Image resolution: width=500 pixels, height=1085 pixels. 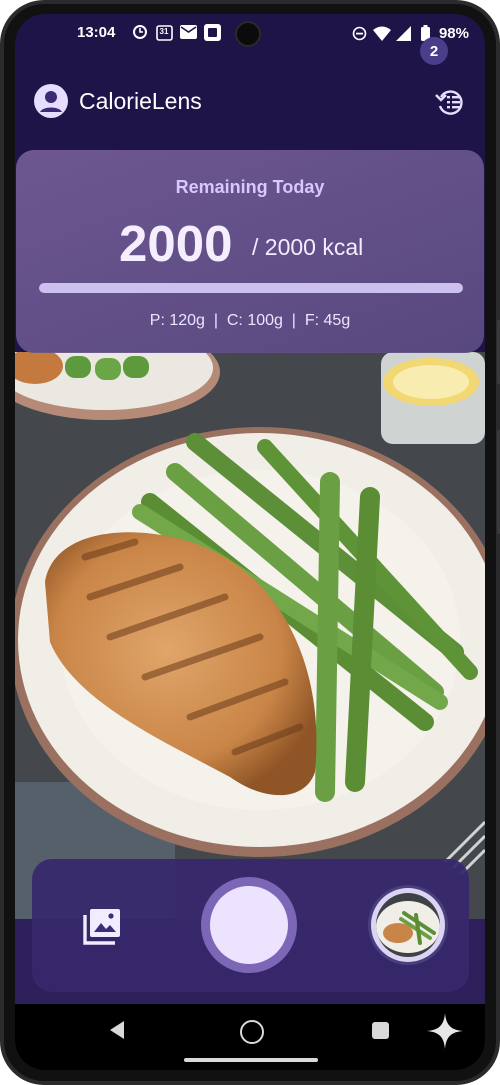 I want to click on navigation-bar, so click(x=250, y=1037).